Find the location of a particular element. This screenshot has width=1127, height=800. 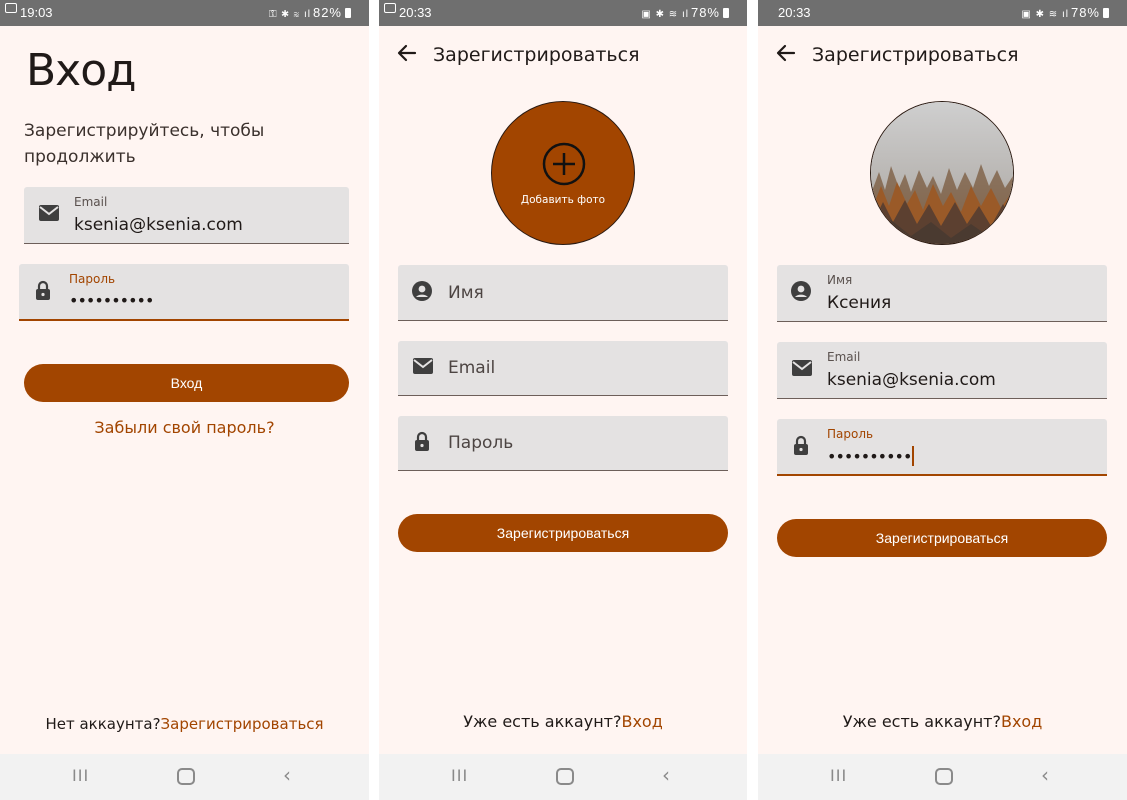

profile-photo is located at coordinates (942, 173).